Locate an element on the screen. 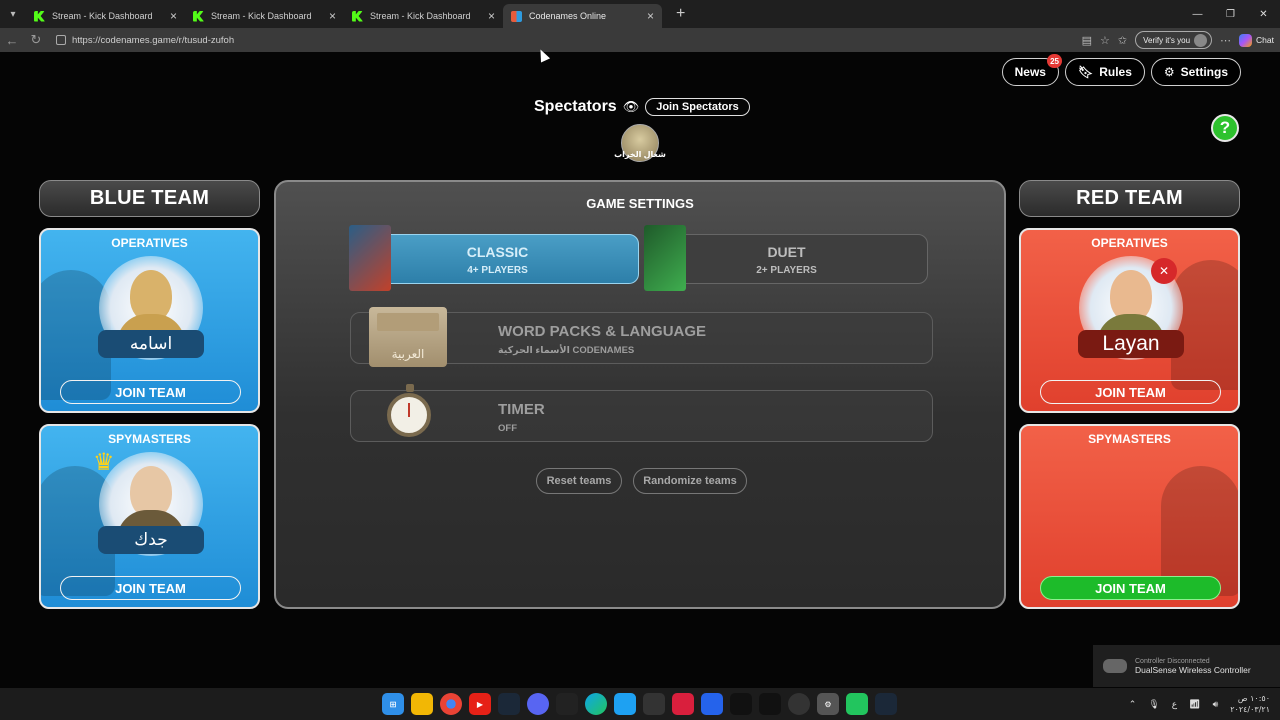 The width and height of the screenshot is (1280, 720). spectators-title: Spectators is located at coordinates (575, 106).